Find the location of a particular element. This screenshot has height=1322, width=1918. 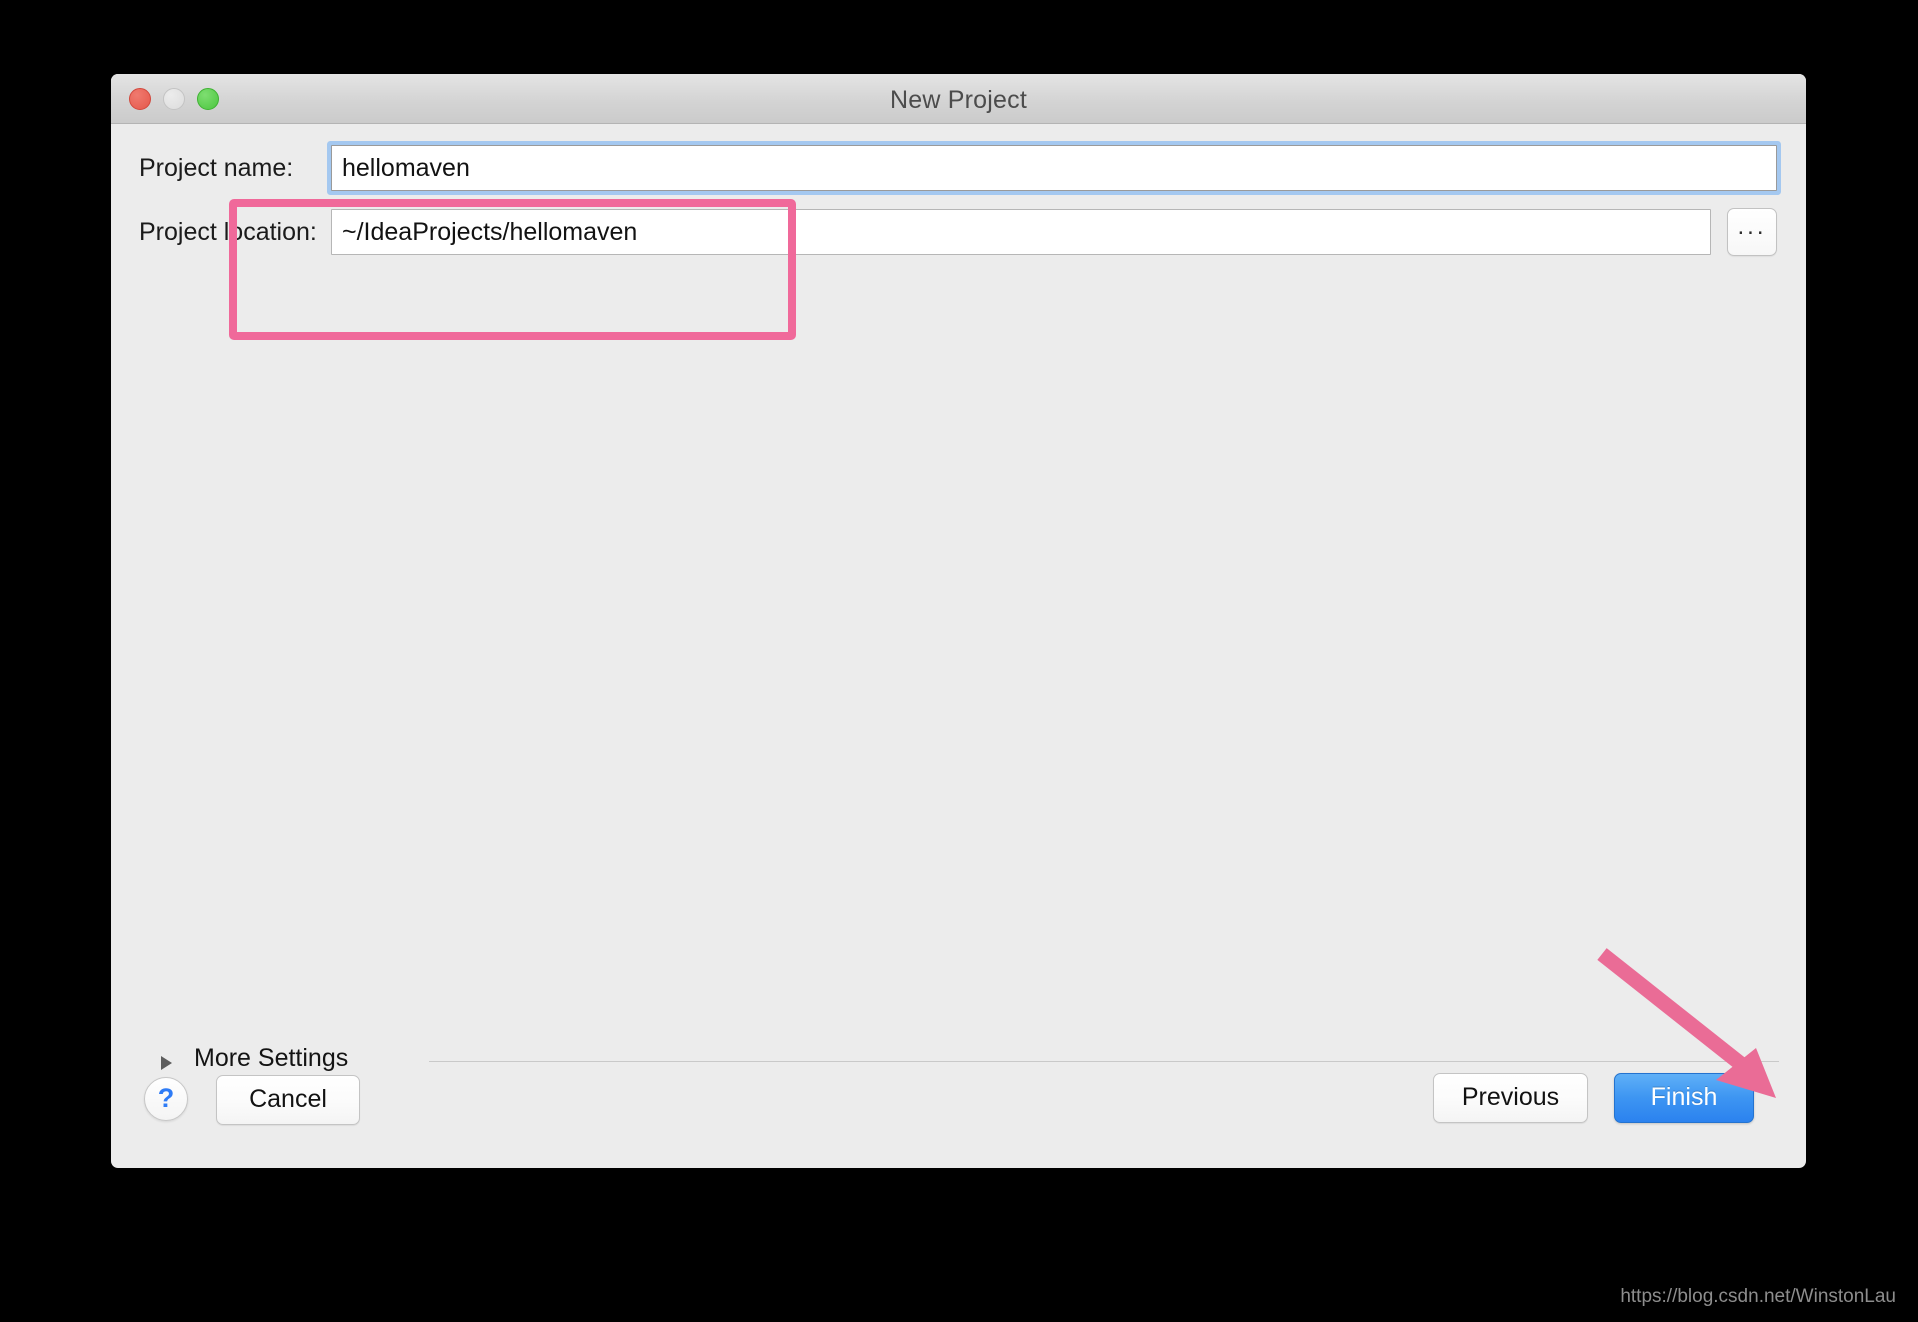

project-location-label: Project location: is located at coordinates (228, 232).